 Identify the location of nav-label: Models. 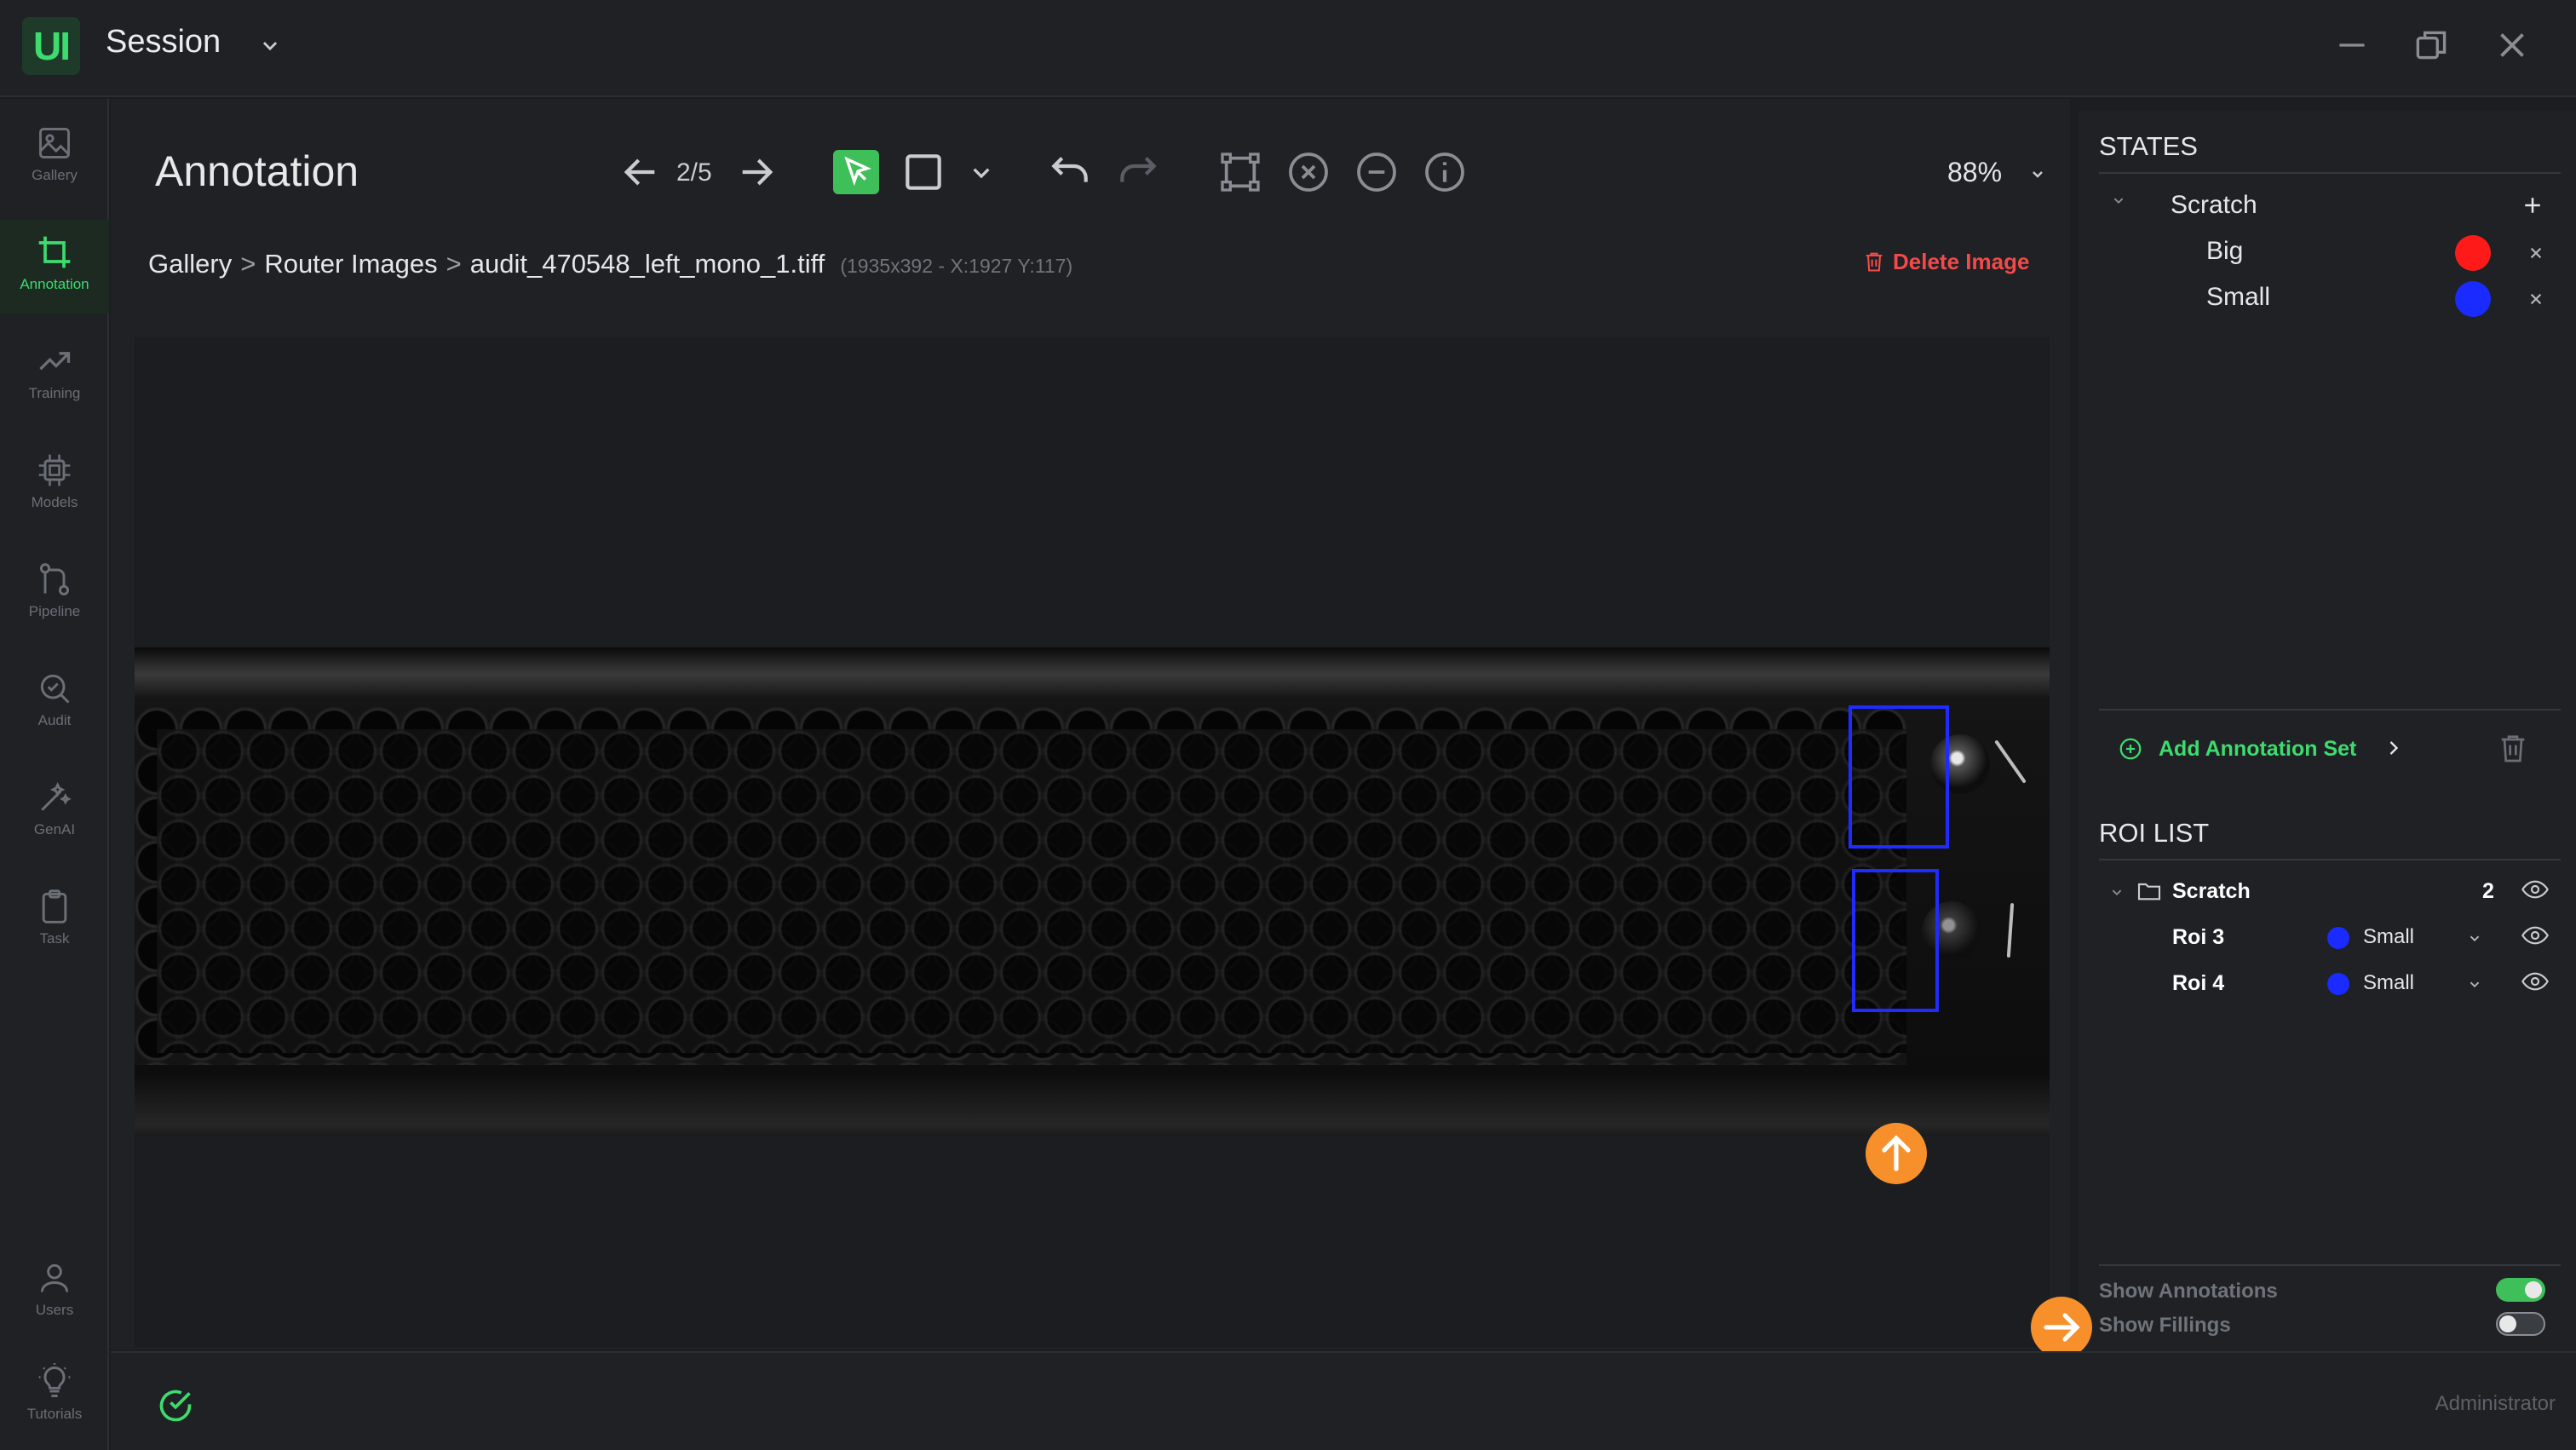
(55, 502).